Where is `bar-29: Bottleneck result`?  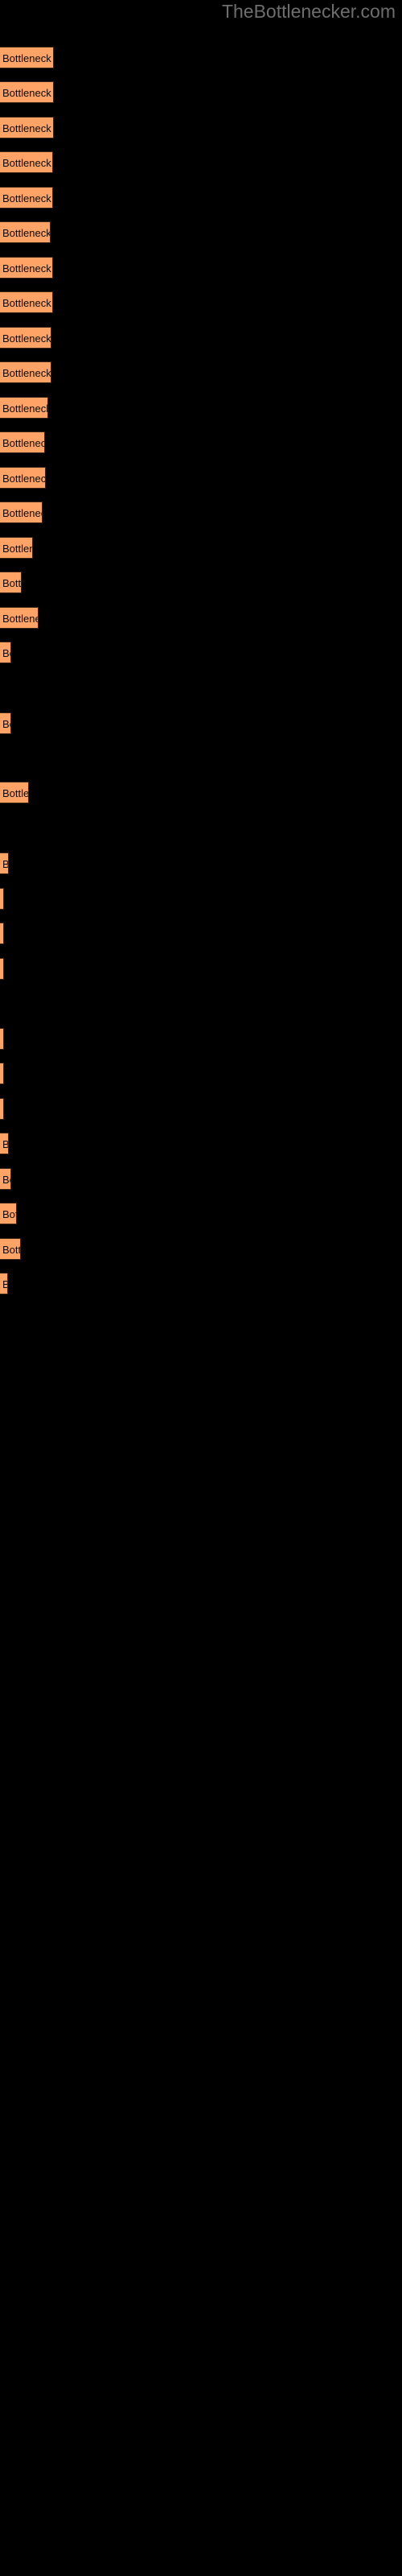
bar-29: Bottleneck result is located at coordinates (5, 1179).